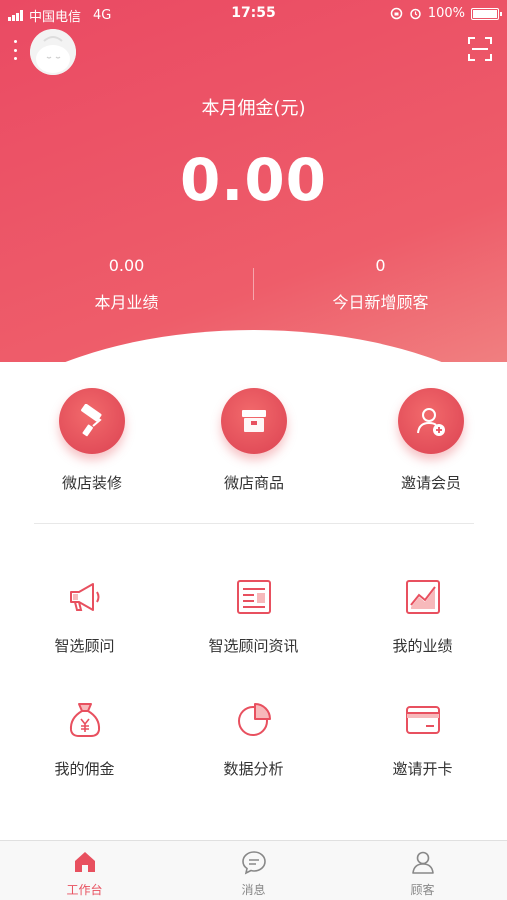 The height and width of the screenshot is (900, 507). I want to click on tab-label: 工作台, so click(84, 890).